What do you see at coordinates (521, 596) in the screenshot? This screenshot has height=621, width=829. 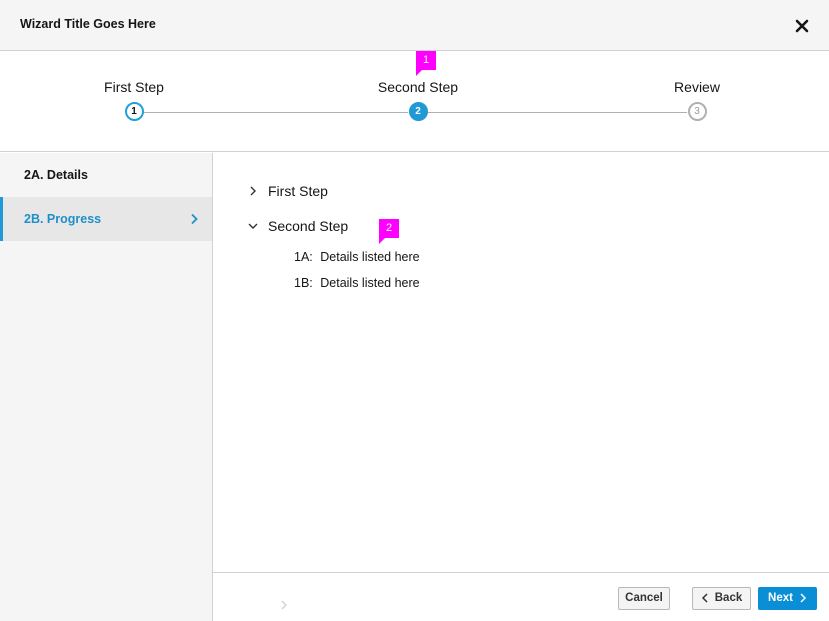 I see `wizard-footer: Cancel Back Next` at bounding box center [521, 596].